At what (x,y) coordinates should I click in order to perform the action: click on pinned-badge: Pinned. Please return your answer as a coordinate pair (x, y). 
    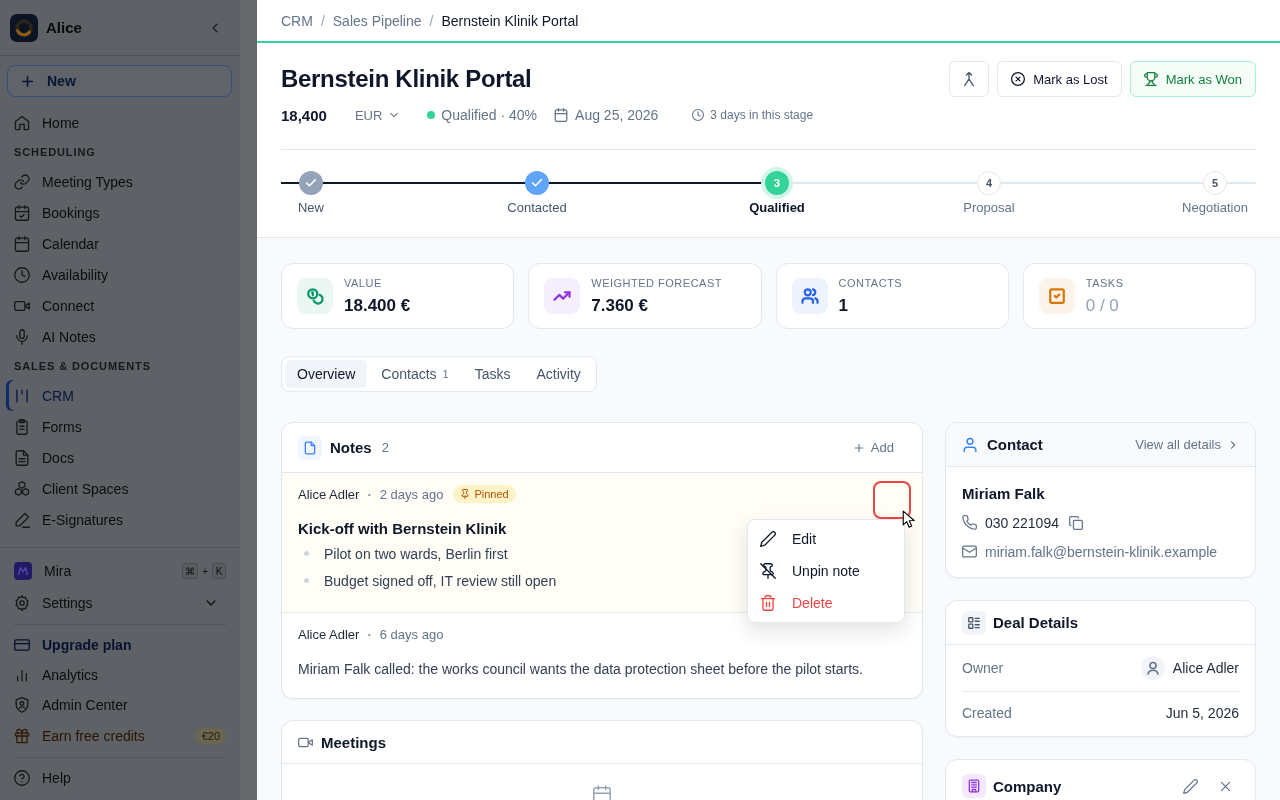
    Looking at the image, I should click on (484, 494).